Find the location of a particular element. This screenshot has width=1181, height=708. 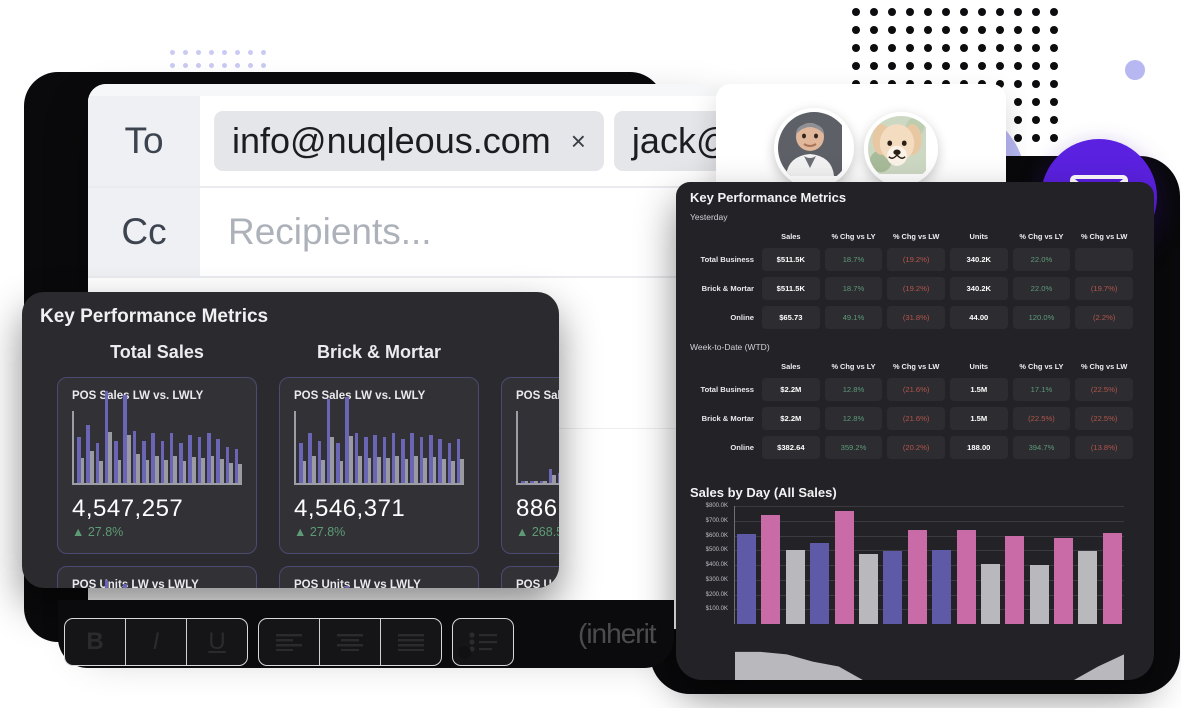

toolbar-groups: B I U is located at coordinates (289, 642).